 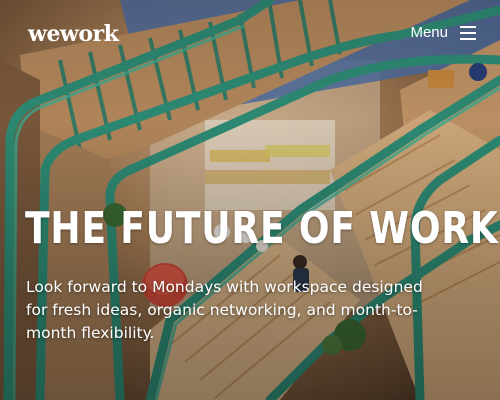 I want to click on hero-headline: THE FUTURE OF WORK, so click(x=262, y=228).